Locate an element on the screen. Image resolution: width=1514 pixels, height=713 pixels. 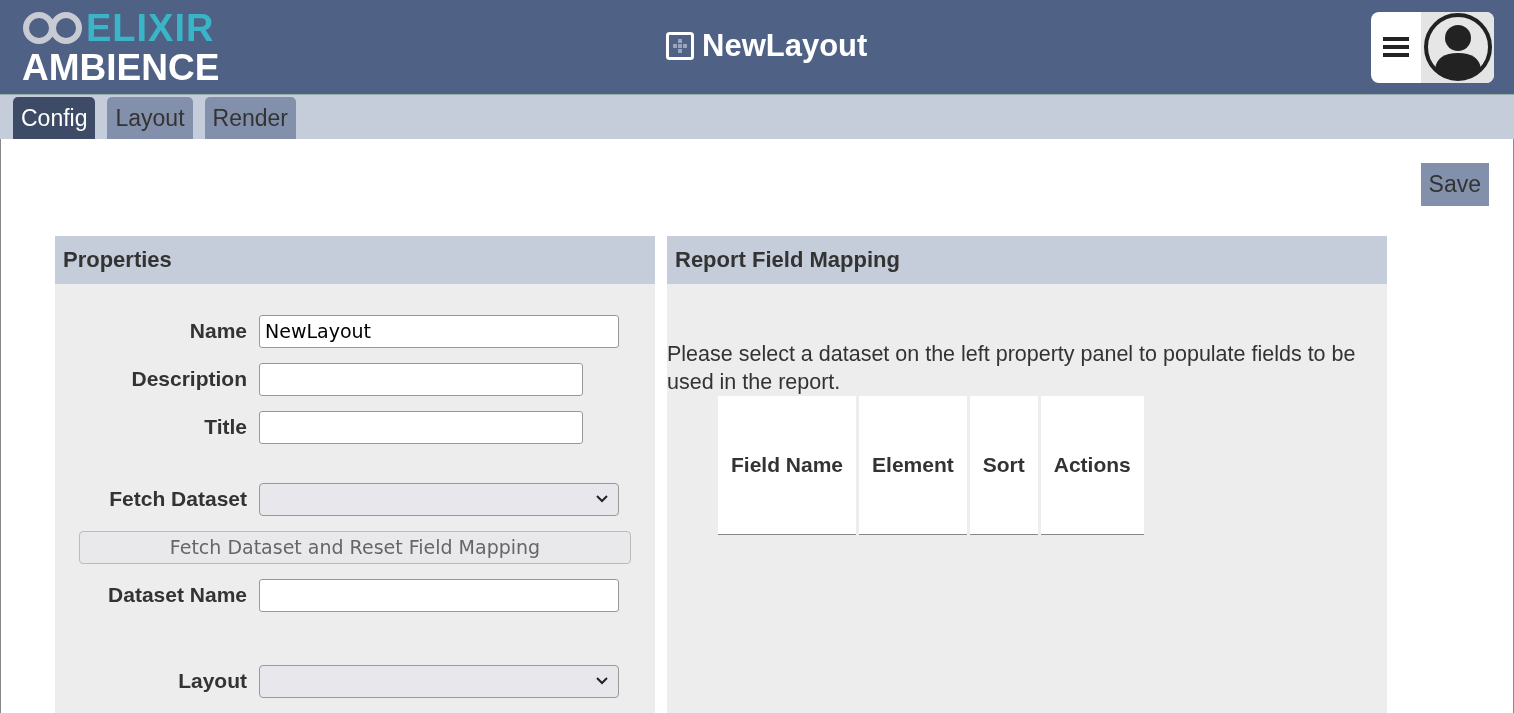
column-header: Element is located at coordinates (913, 465).